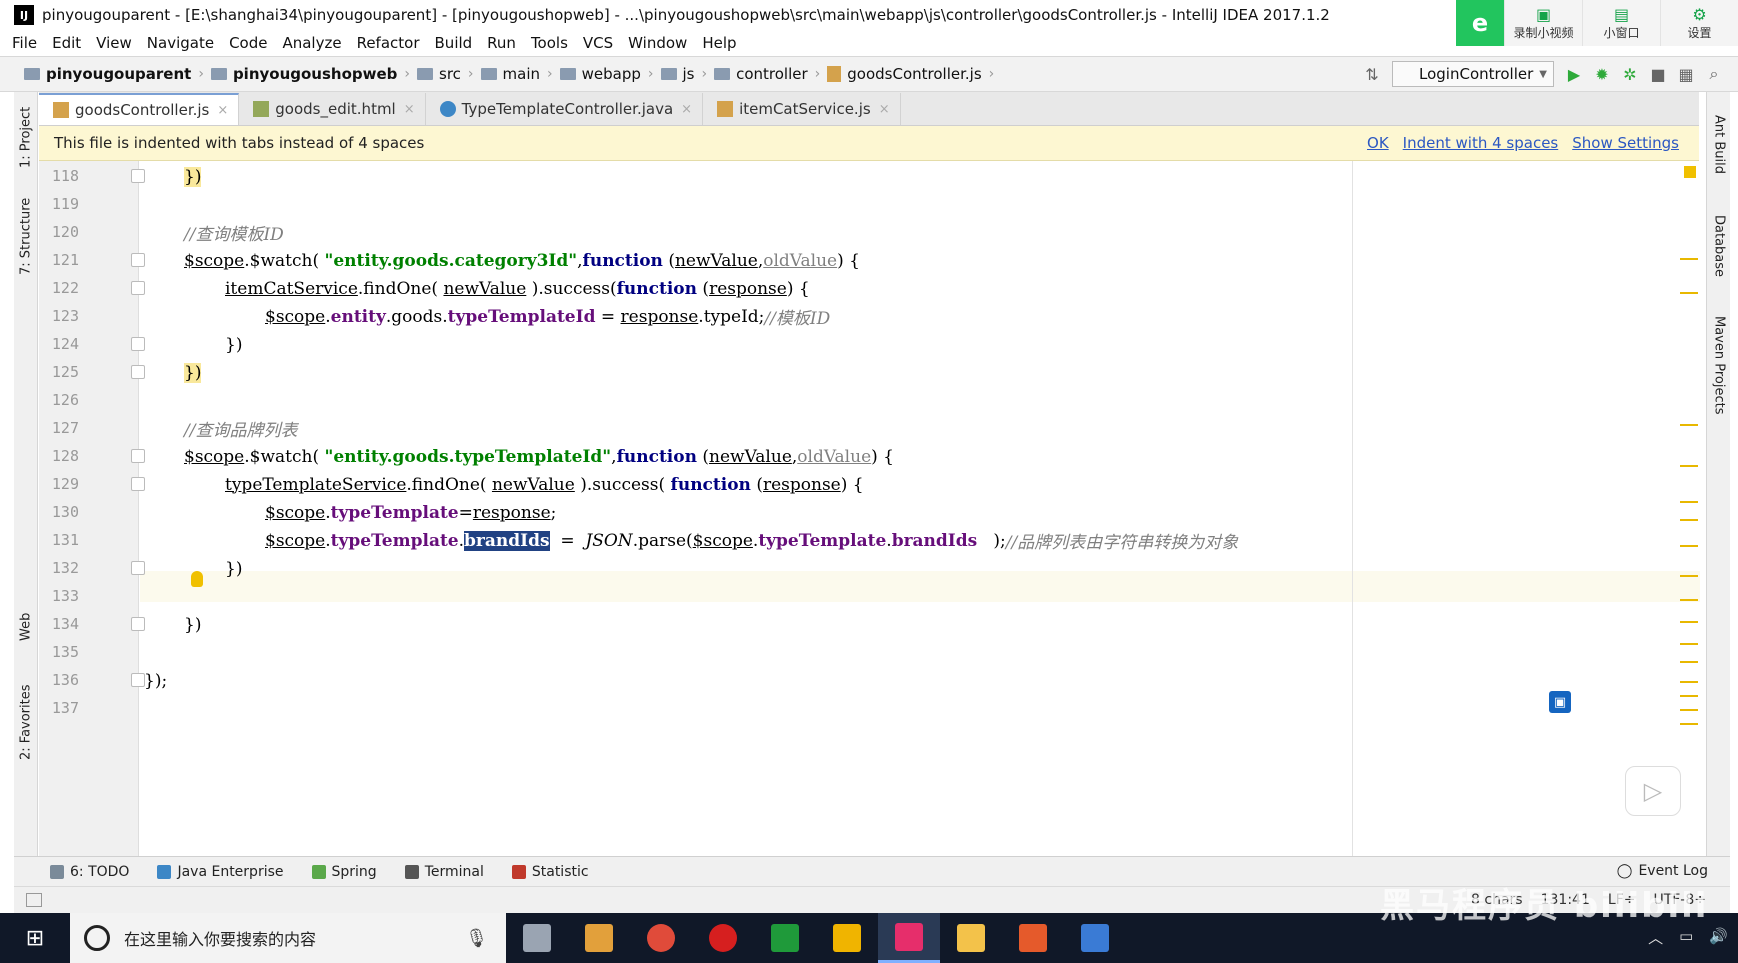 The width and height of the screenshot is (1738, 963). Describe the element at coordinates (318, 871) in the screenshot. I see `spring-icon` at that location.